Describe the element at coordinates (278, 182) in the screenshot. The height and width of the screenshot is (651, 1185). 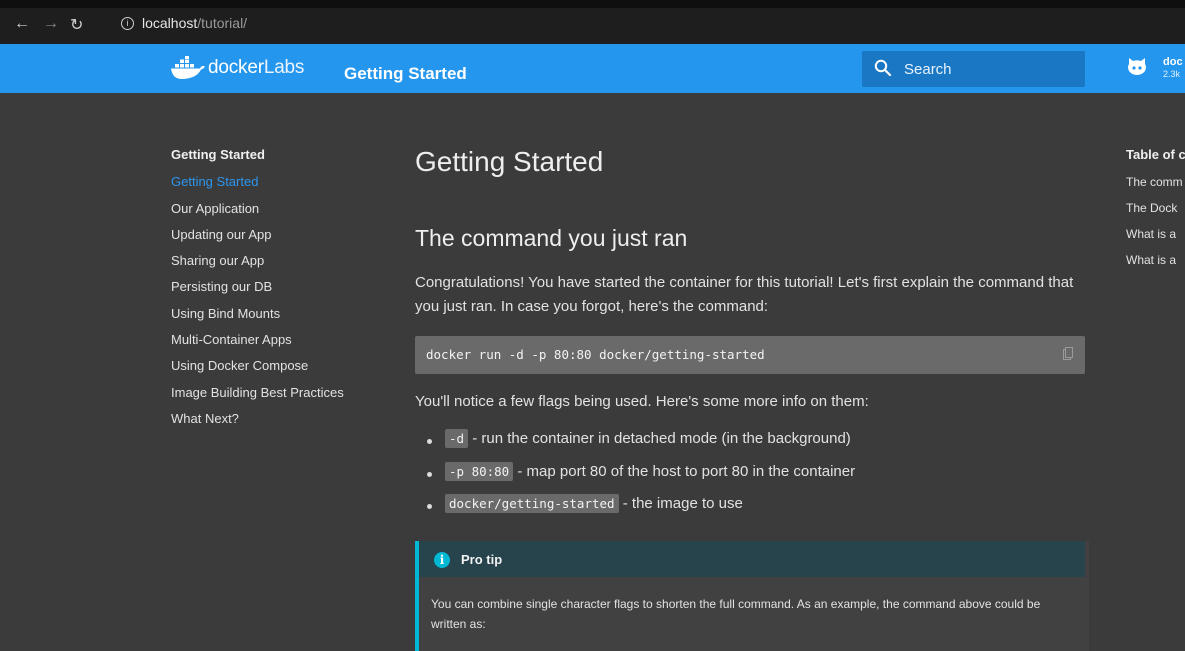
I see `sidebar-item-getting-started: Getting Started` at that location.